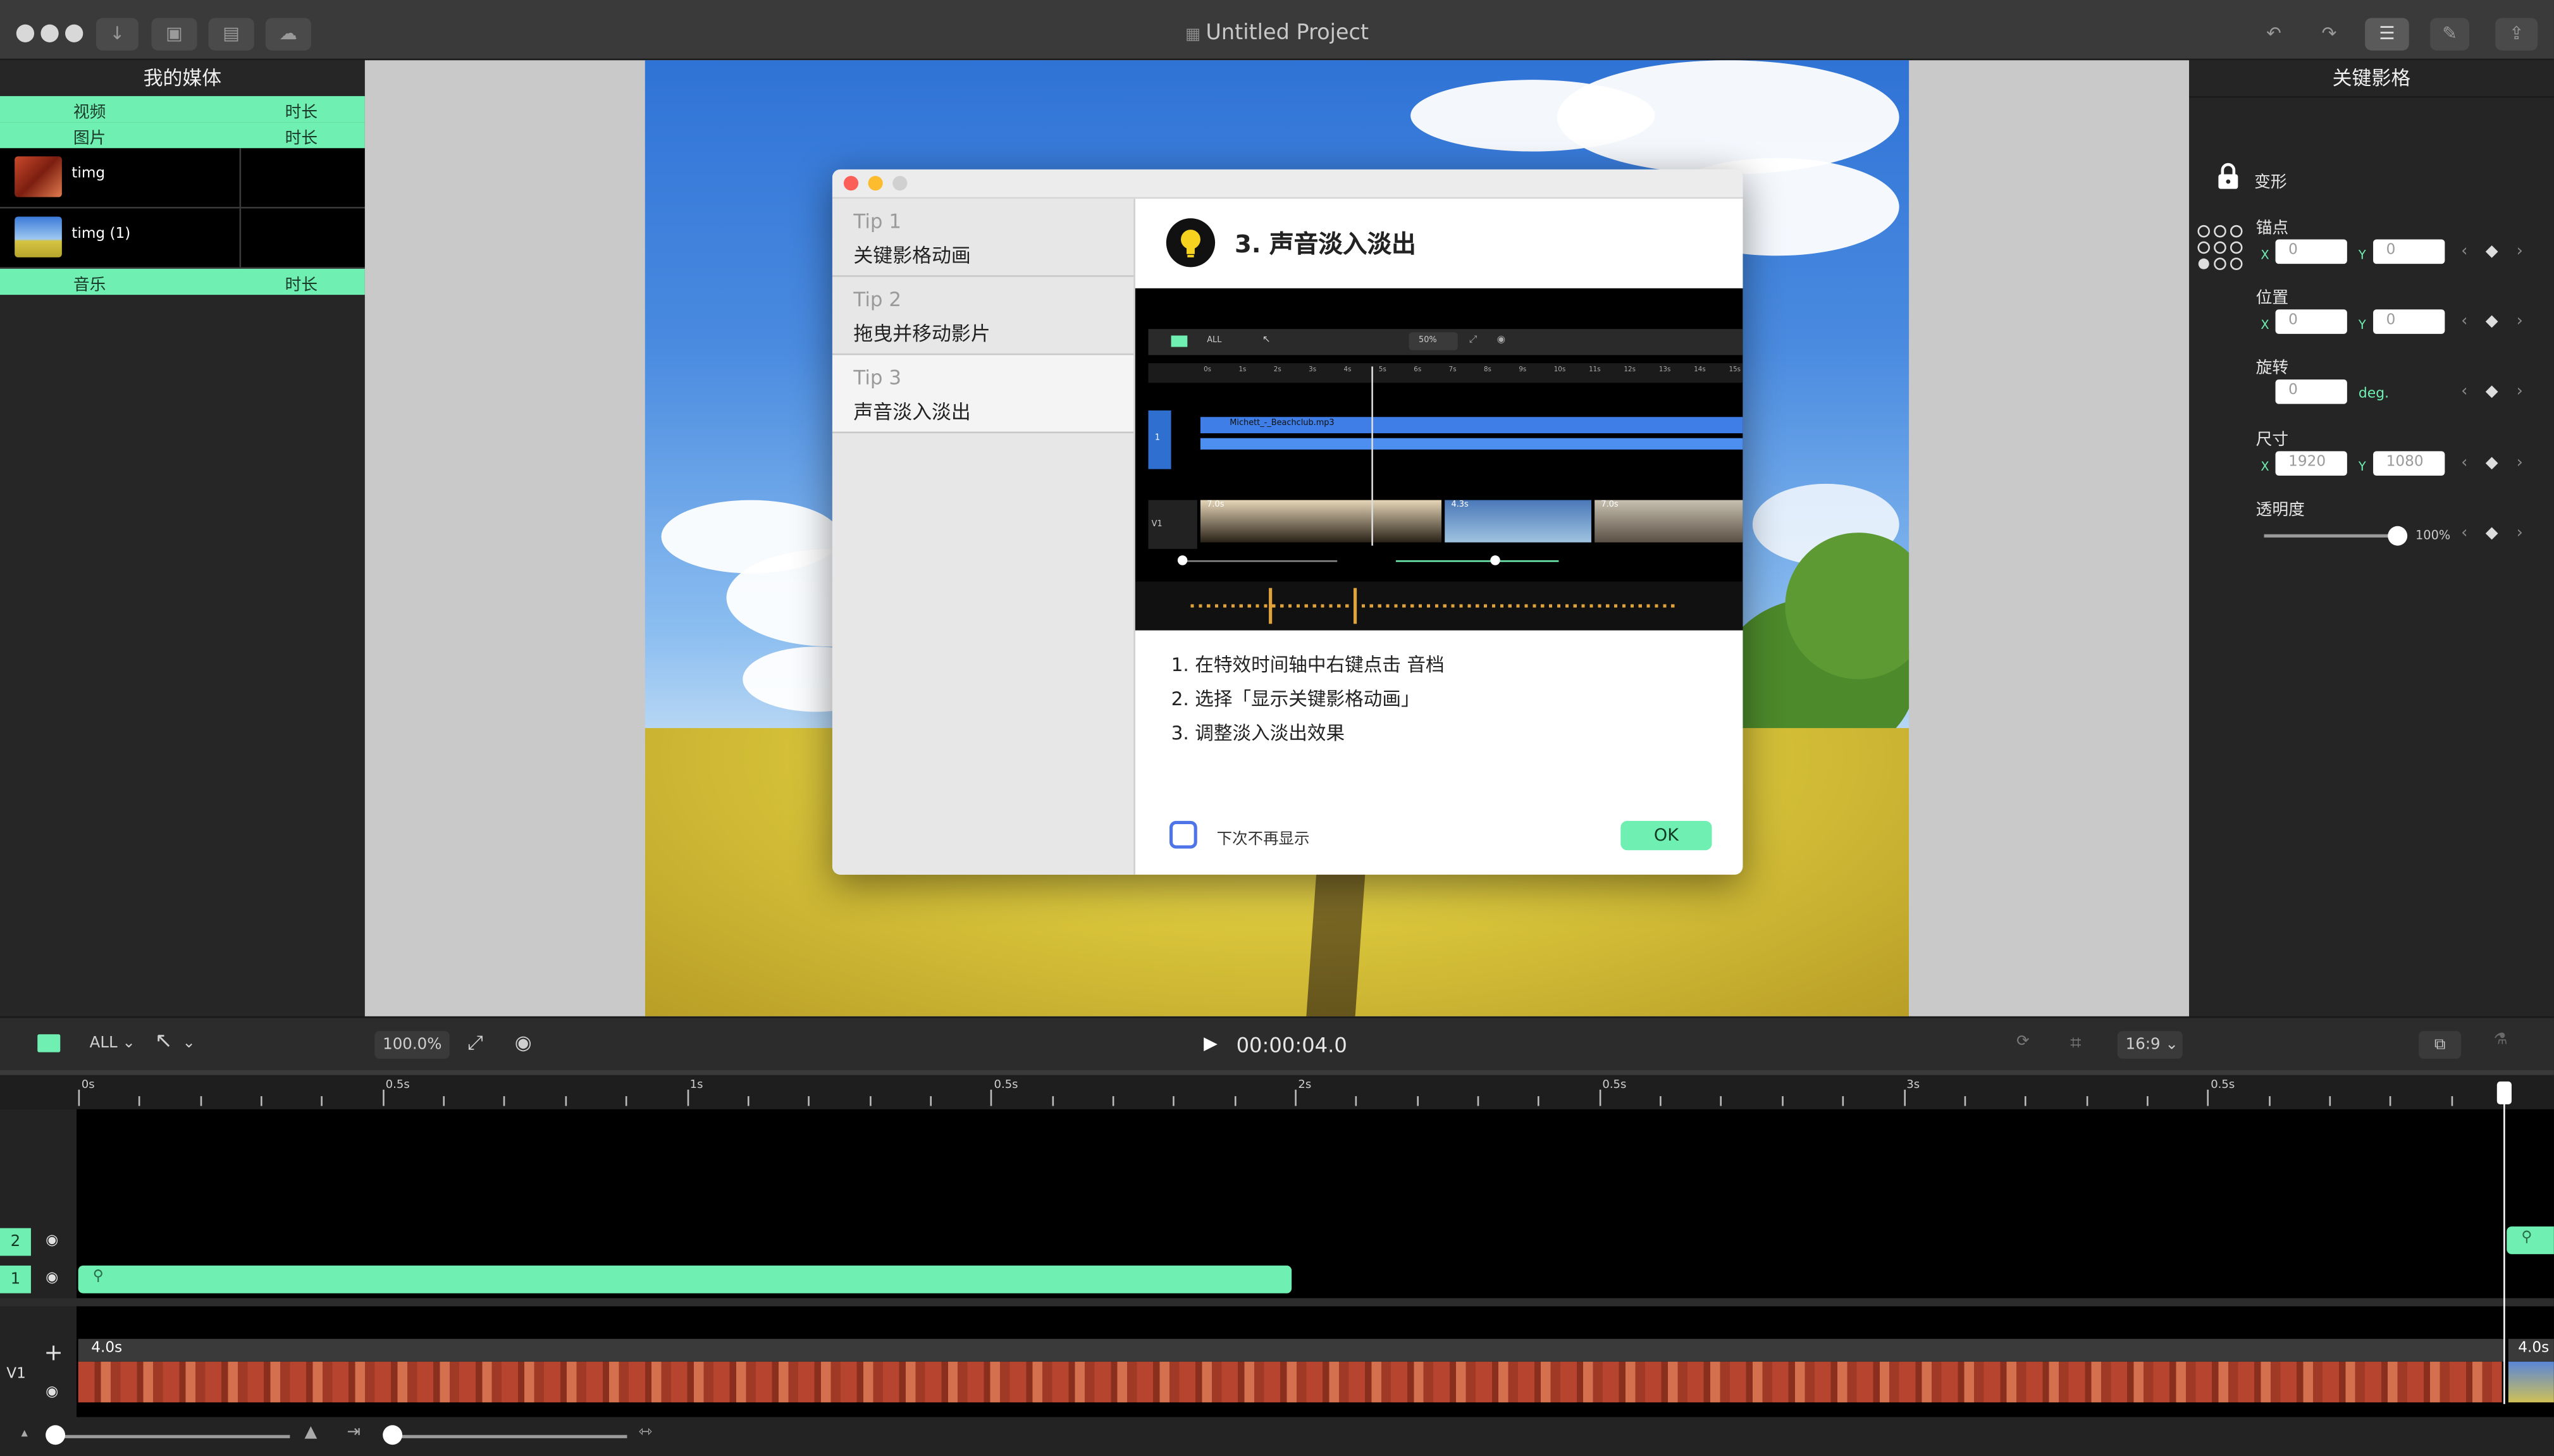 Image resolution: width=2554 pixels, height=1456 pixels. Describe the element at coordinates (15, 1242) in the screenshot. I see `track-number-2: 2` at that location.